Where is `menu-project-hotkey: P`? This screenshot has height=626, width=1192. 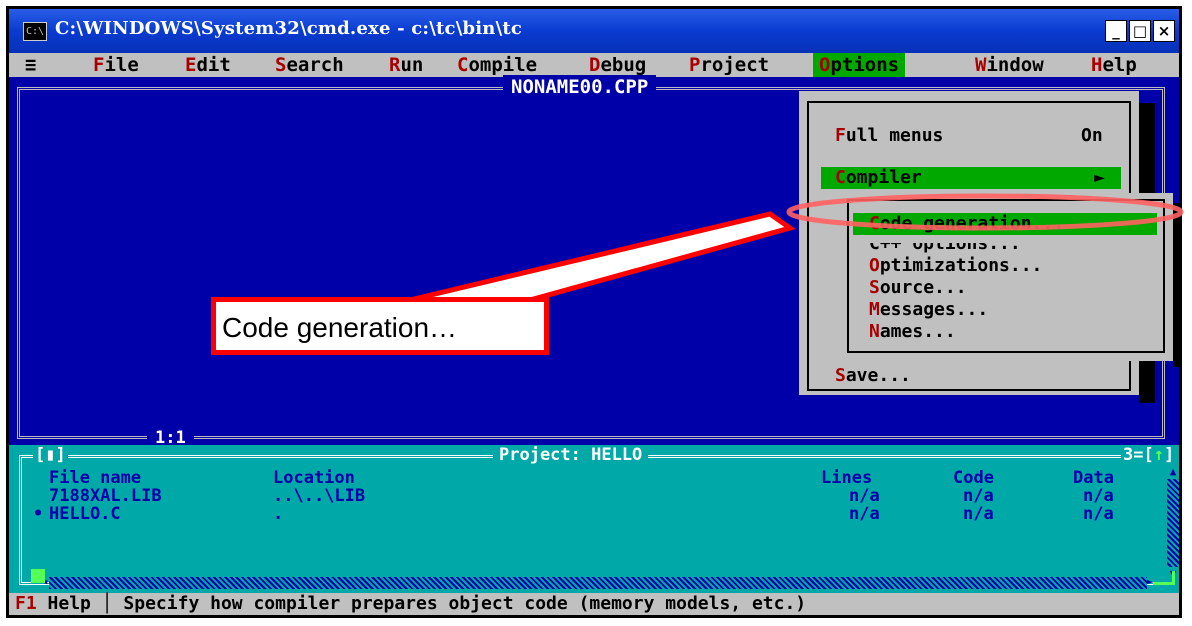 menu-project-hotkey: P is located at coordinates (695, 65).